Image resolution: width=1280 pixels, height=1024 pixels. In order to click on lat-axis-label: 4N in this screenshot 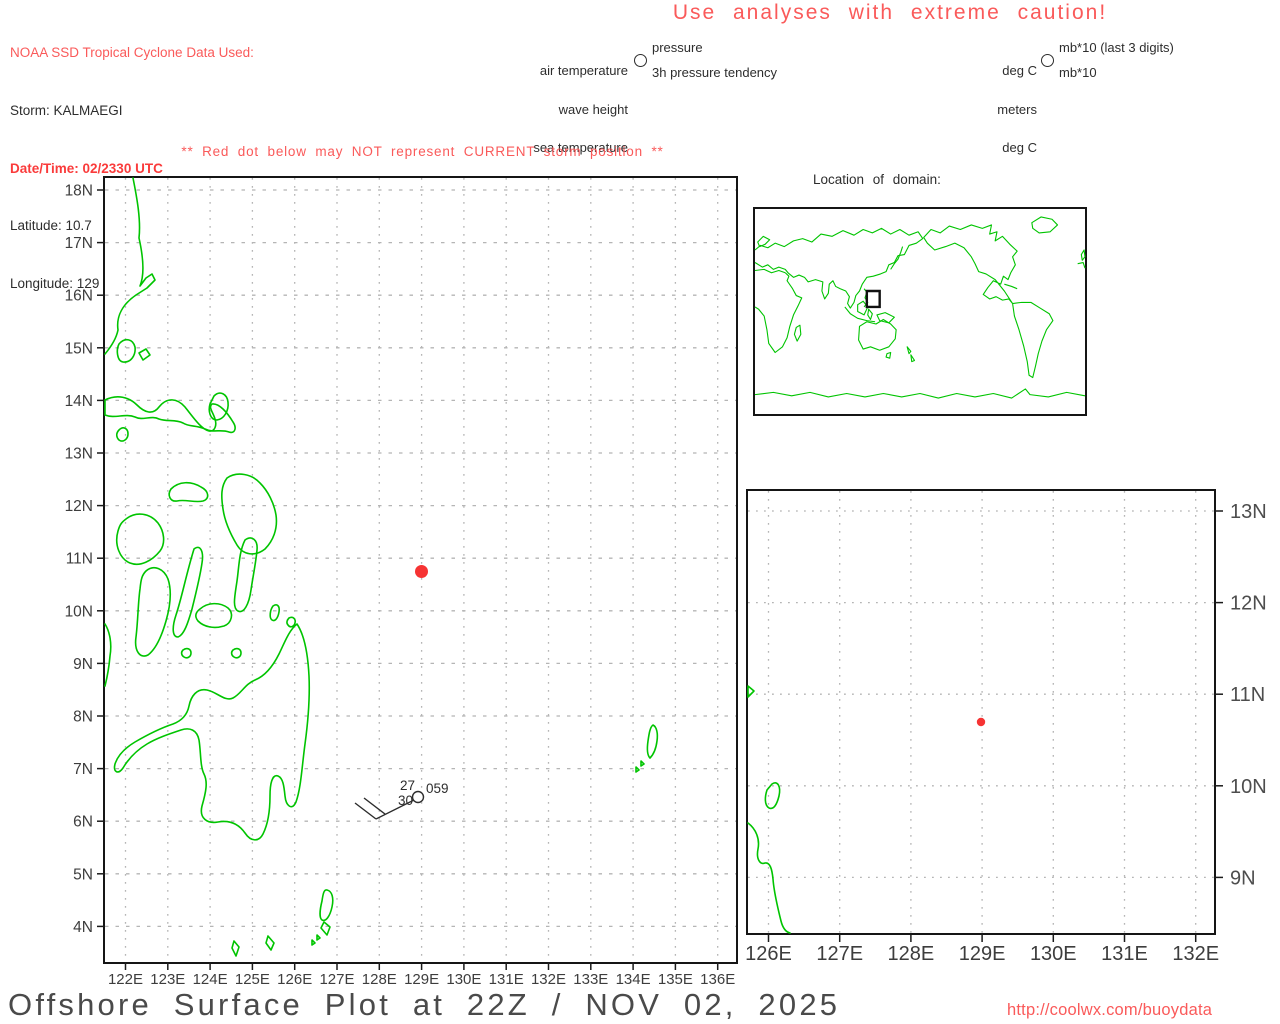, I will do `click(83, 927)`.